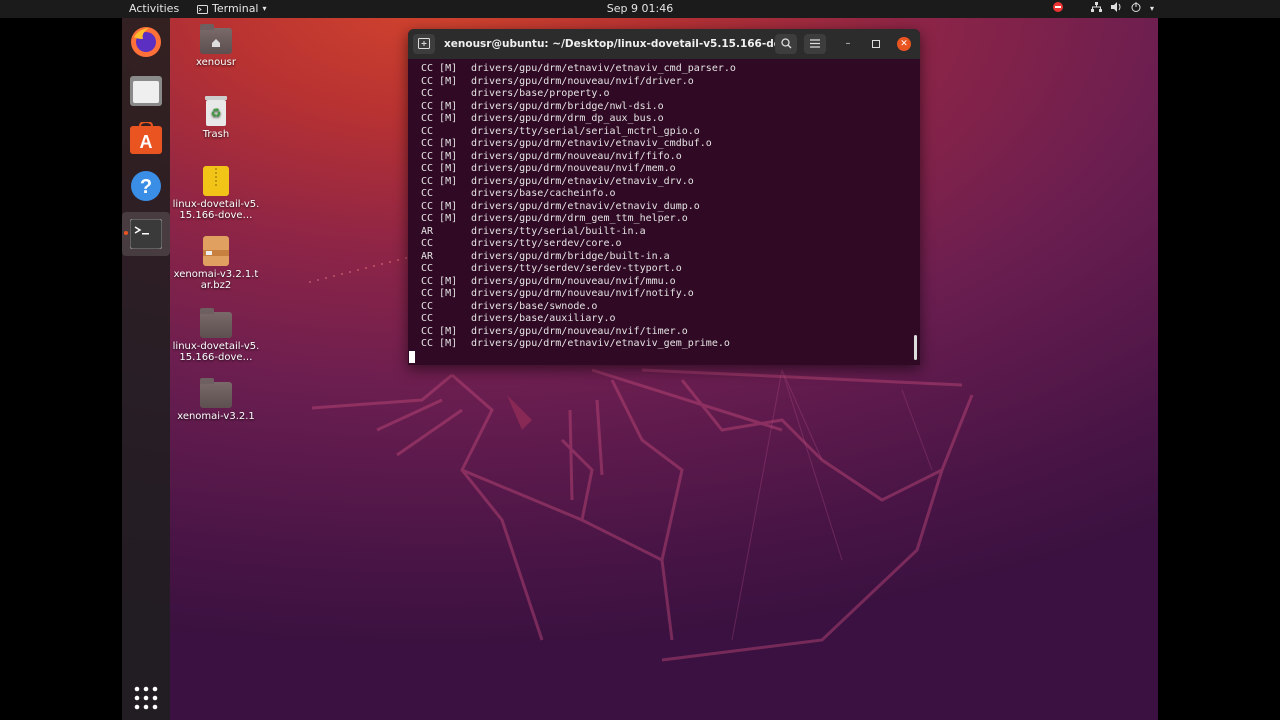 The width and height of the screenshot is (1280, 720). I want to click on build-object-path: drivers/gpu/drm/nouveau/nvif/timer.o, so click(579, 331).